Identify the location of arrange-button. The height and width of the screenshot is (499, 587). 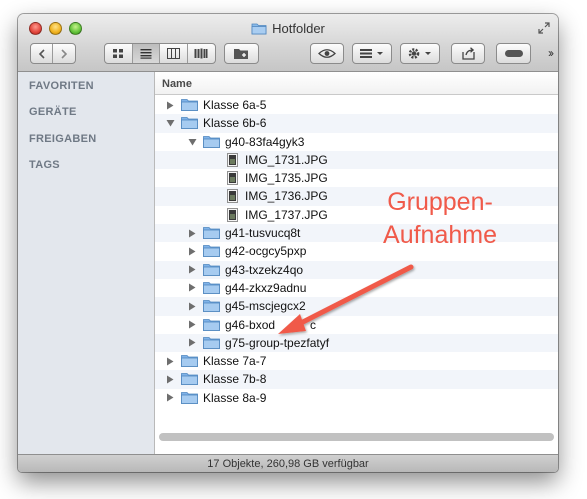
(372, 53).